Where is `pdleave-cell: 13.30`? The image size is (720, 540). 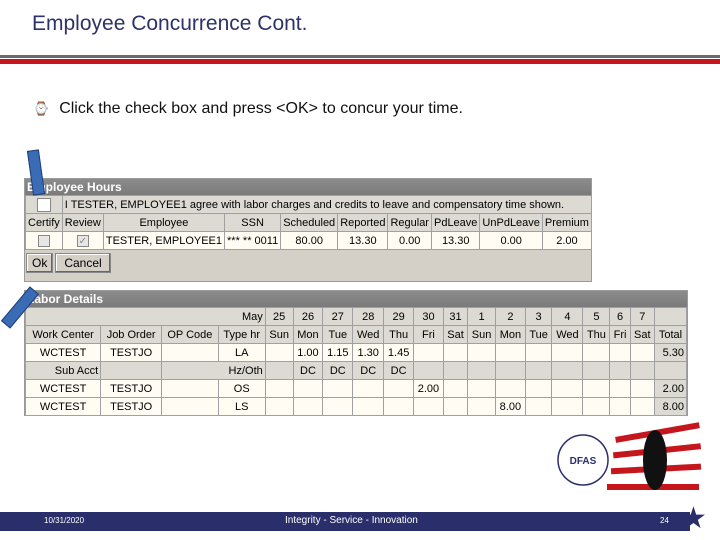 pdleave-cell: 13.30 is located at coordinates (455, 240).